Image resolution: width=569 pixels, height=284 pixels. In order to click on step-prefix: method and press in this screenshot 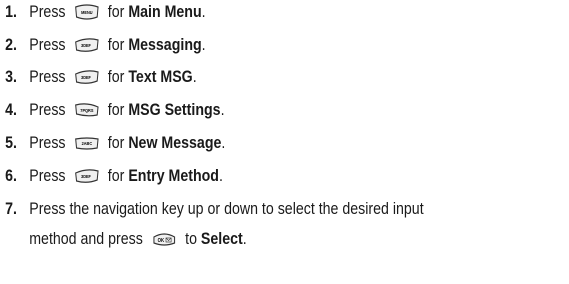, I will do `click(88, 239)`.